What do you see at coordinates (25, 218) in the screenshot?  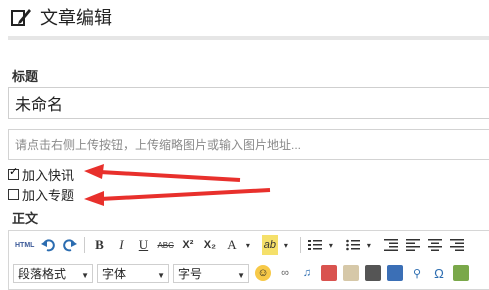 I see `body-label: 正文` at bounding box center [25, 218].